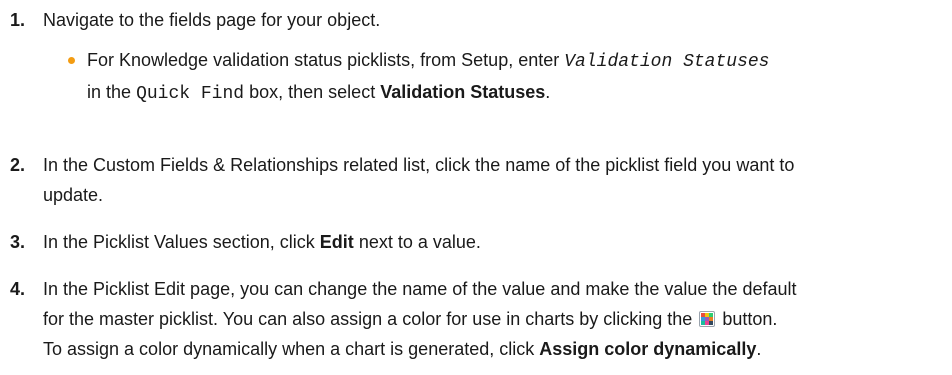  Describe the element at coordinates (648, 349) in the screenshot. I see `ui-label-assign-color-dynamically: Assign color dynamically` at that location.